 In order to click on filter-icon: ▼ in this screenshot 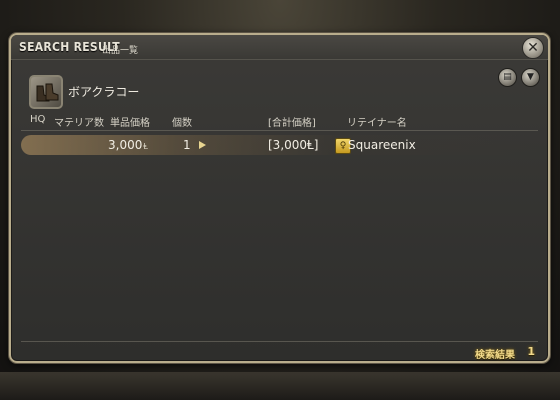, I will do `click(530, 77)`.